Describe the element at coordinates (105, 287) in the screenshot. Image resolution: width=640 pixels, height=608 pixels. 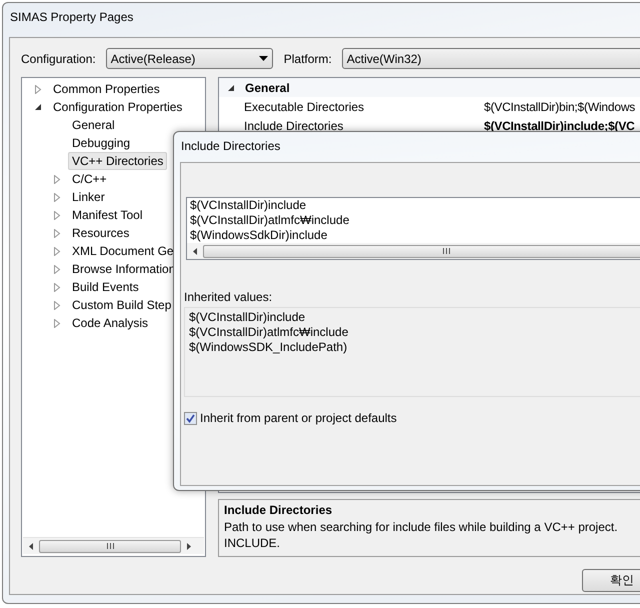
I see `tree-item: Build Events` at that location.